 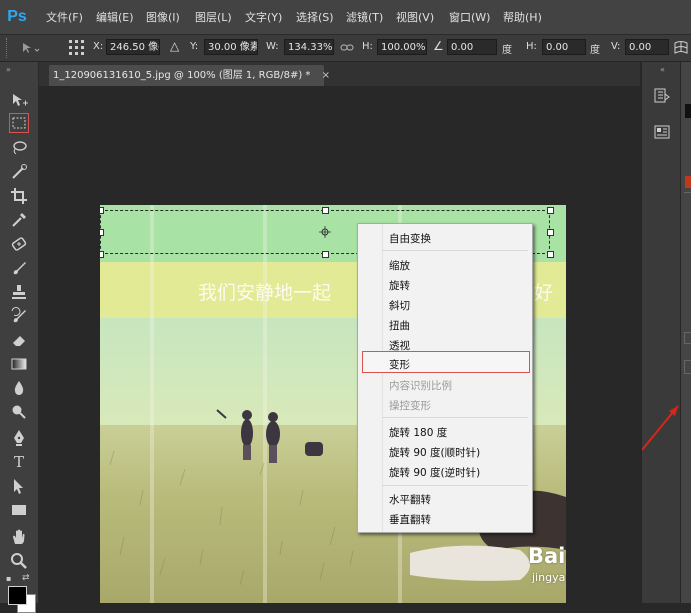 I want to click on collapsed-panel-dock: «, so click(x=660, y=332).